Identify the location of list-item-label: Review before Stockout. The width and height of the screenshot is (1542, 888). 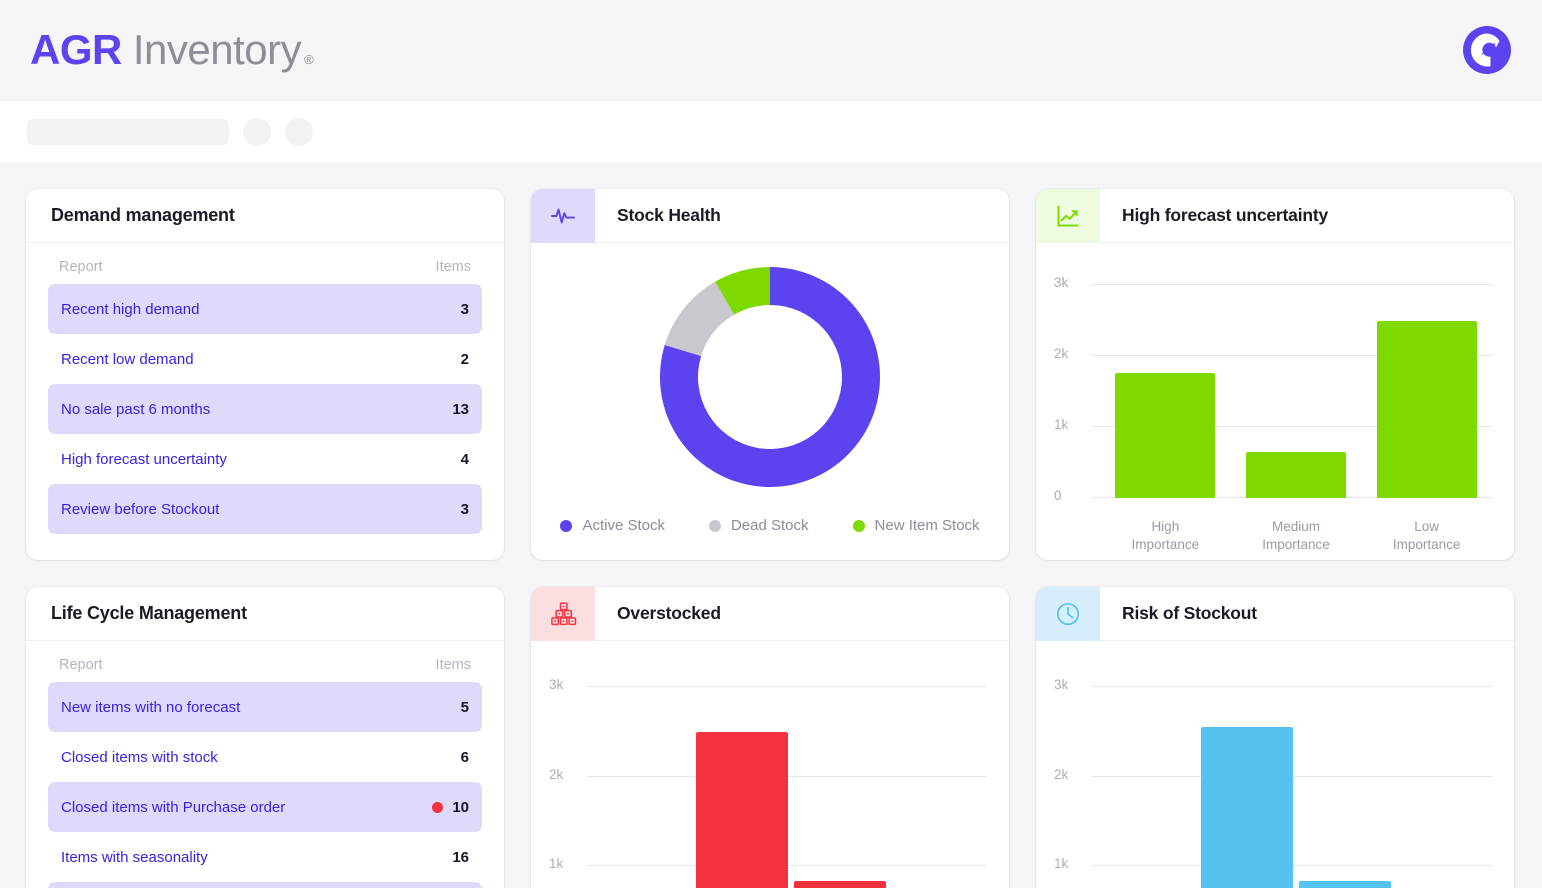
(140, 509).